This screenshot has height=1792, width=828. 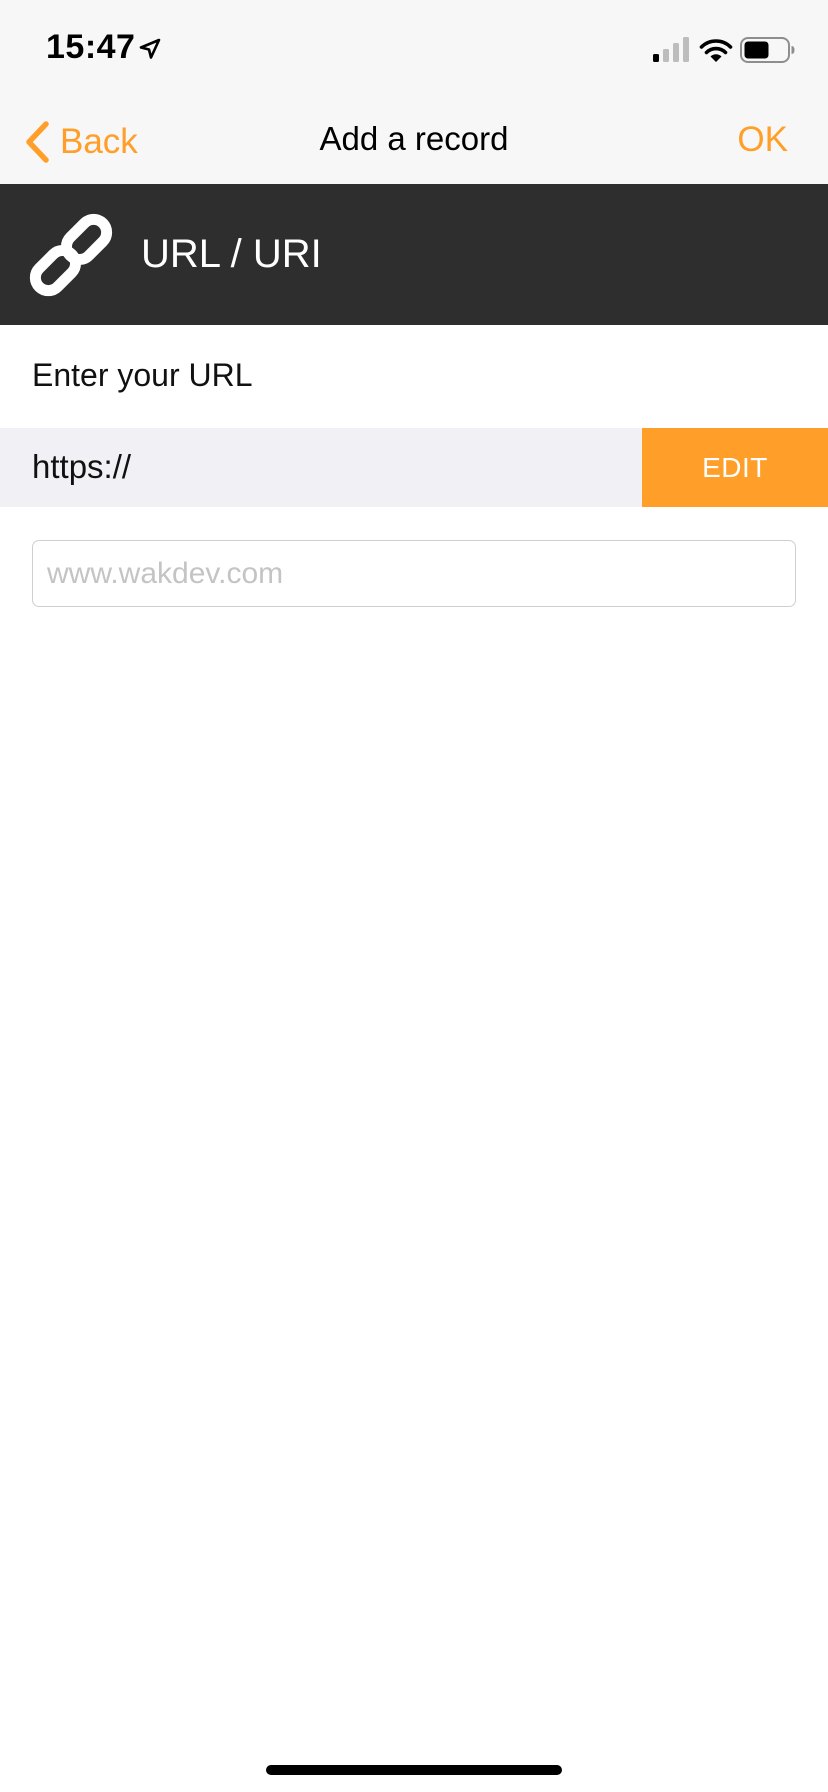 What do you see at coordinates (231, 254) in the screenshot?
I see `record-type-title: URL / URI` at bounding box center [231, 254].